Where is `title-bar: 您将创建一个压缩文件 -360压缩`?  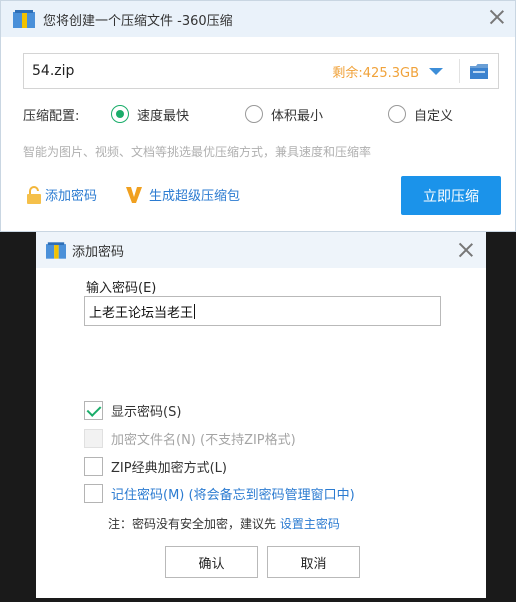 title-bar: 您将创建一个压缩文件 -360压缩 is located at coordinates (258, 19).